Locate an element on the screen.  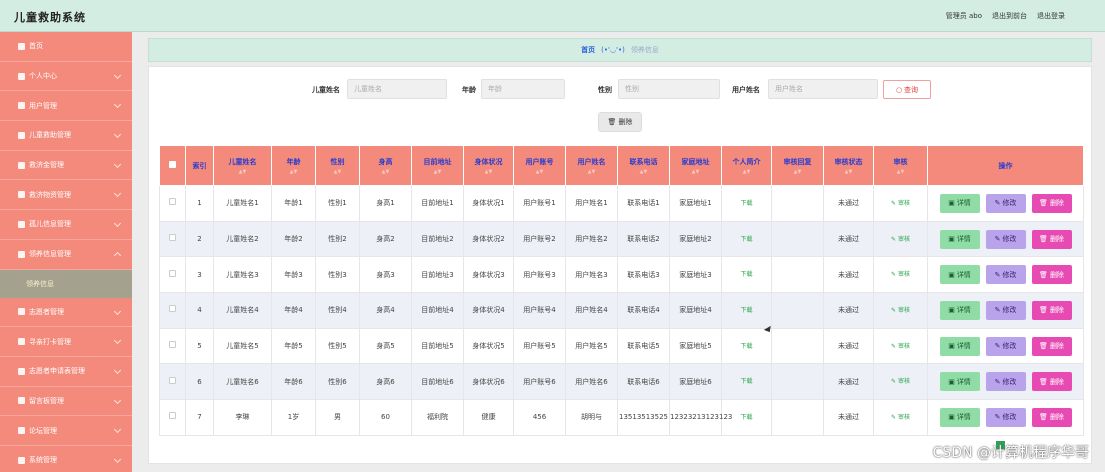
sidebar-item-1: 个人中心 is located at coordinates (66, 77).